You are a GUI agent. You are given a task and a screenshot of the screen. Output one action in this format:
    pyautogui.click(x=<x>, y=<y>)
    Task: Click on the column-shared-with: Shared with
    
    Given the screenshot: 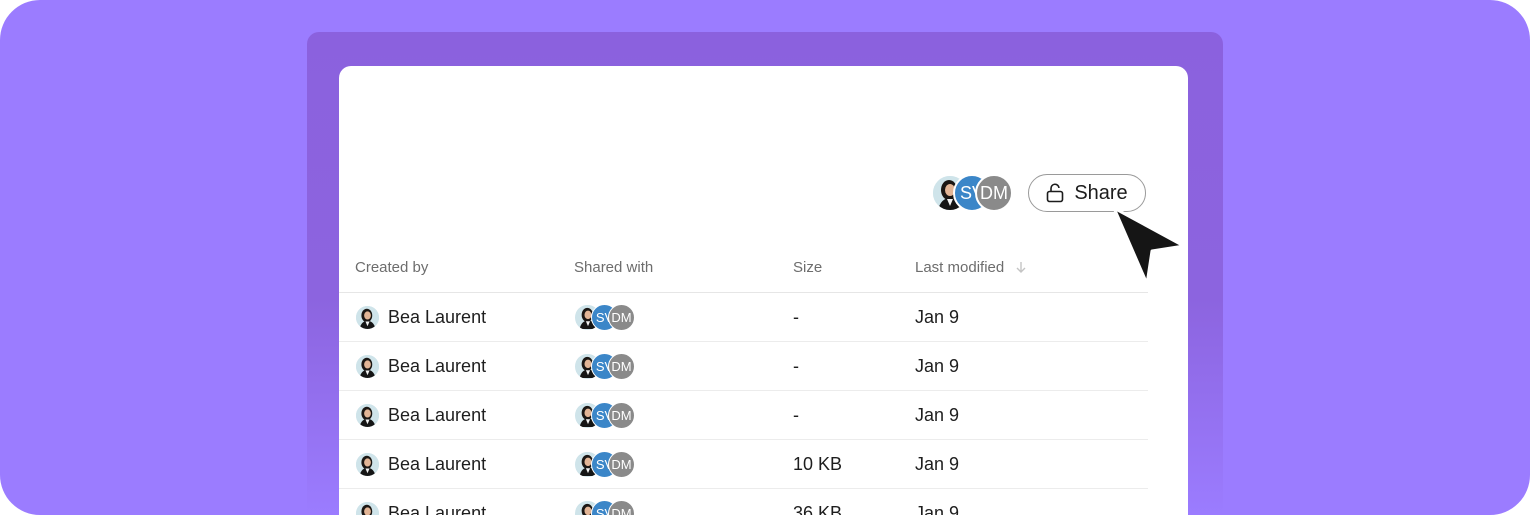 What is the action you would take?
    pyautogui.click(x=613, y=267)
    